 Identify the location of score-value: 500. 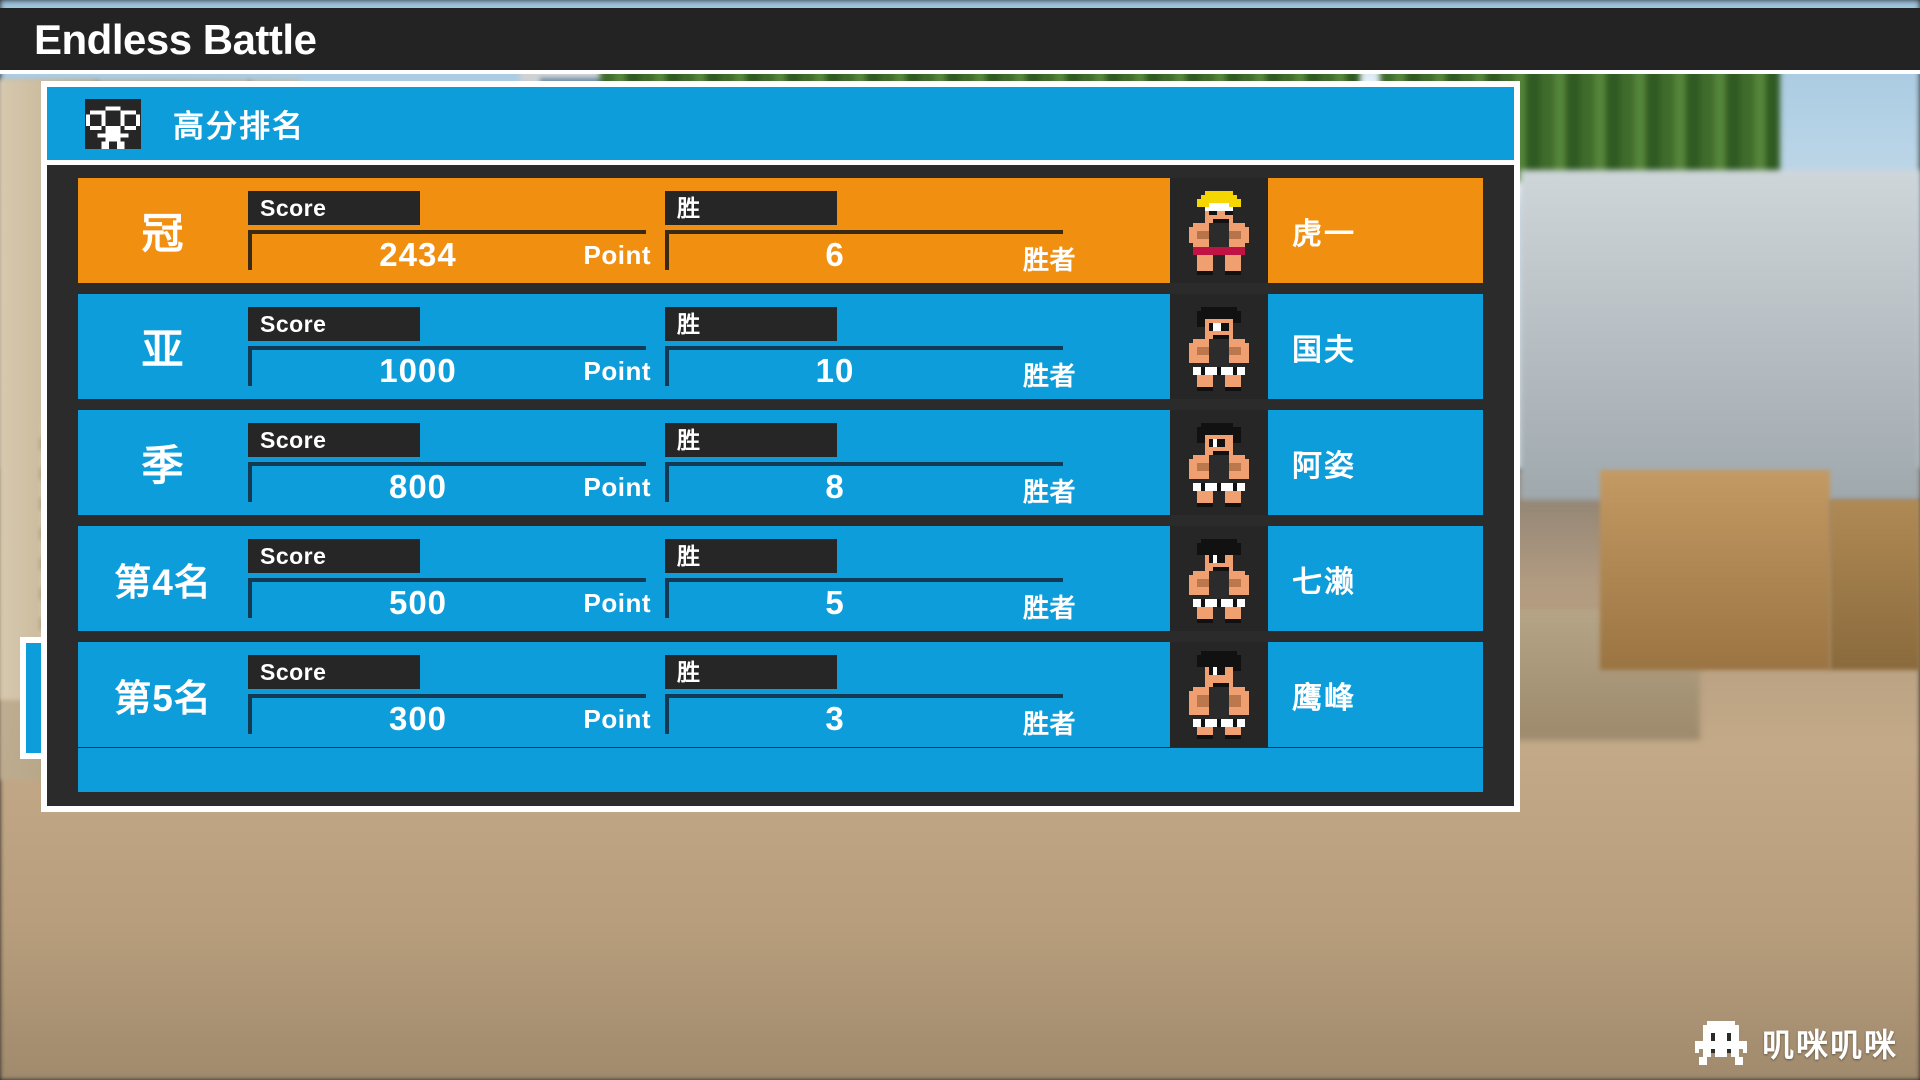
(418, 602).